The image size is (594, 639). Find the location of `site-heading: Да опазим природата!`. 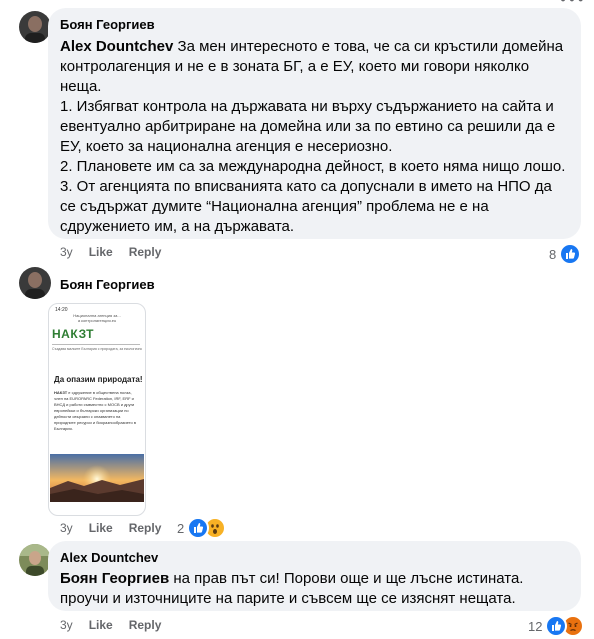

site-heading: Да опазим природата! is located at coordinates (98, 379).